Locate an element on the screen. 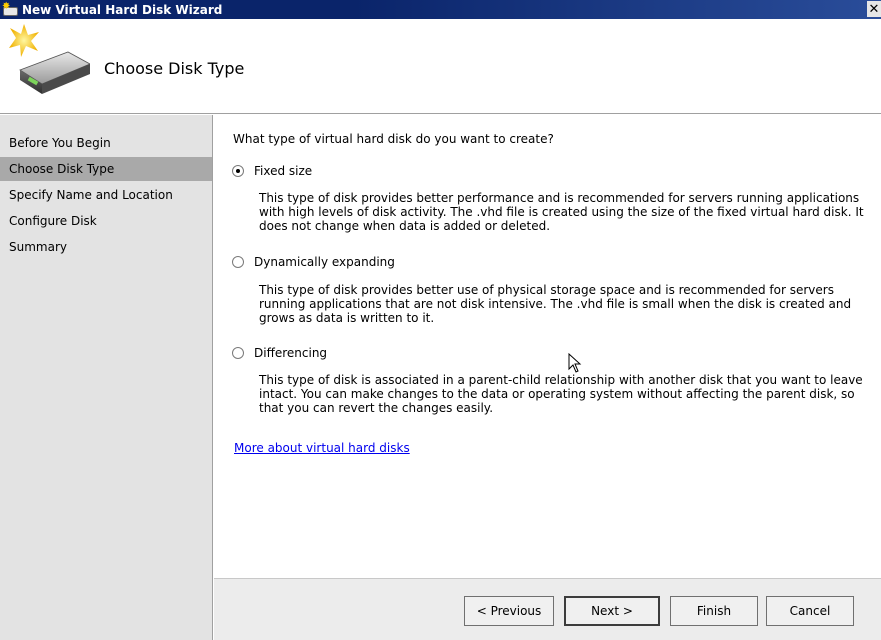  step-before-you-begin: Before You Begin is located at coordinates (106, 143).